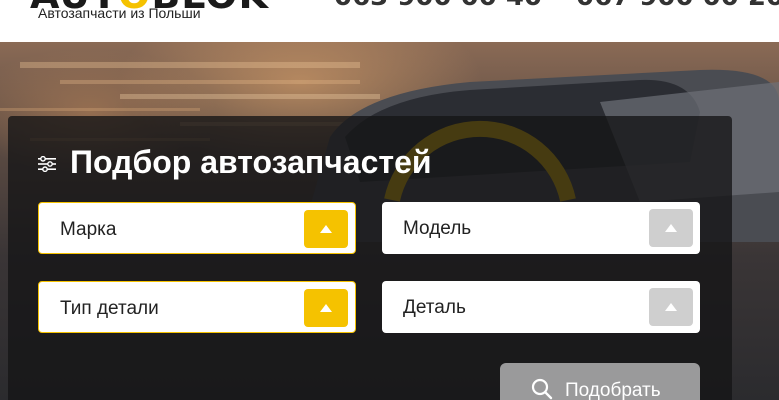 The image size is (779, 400). I want to click on part-type-select-toggle, so click(326, 308).